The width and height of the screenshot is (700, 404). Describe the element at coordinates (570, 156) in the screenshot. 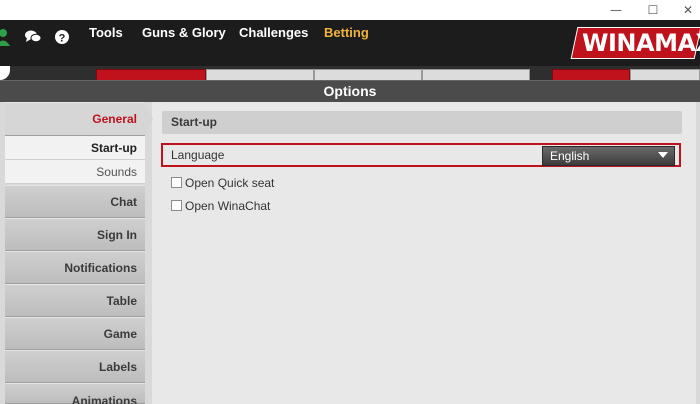

I see `language-dropdown-value: English` at that location.